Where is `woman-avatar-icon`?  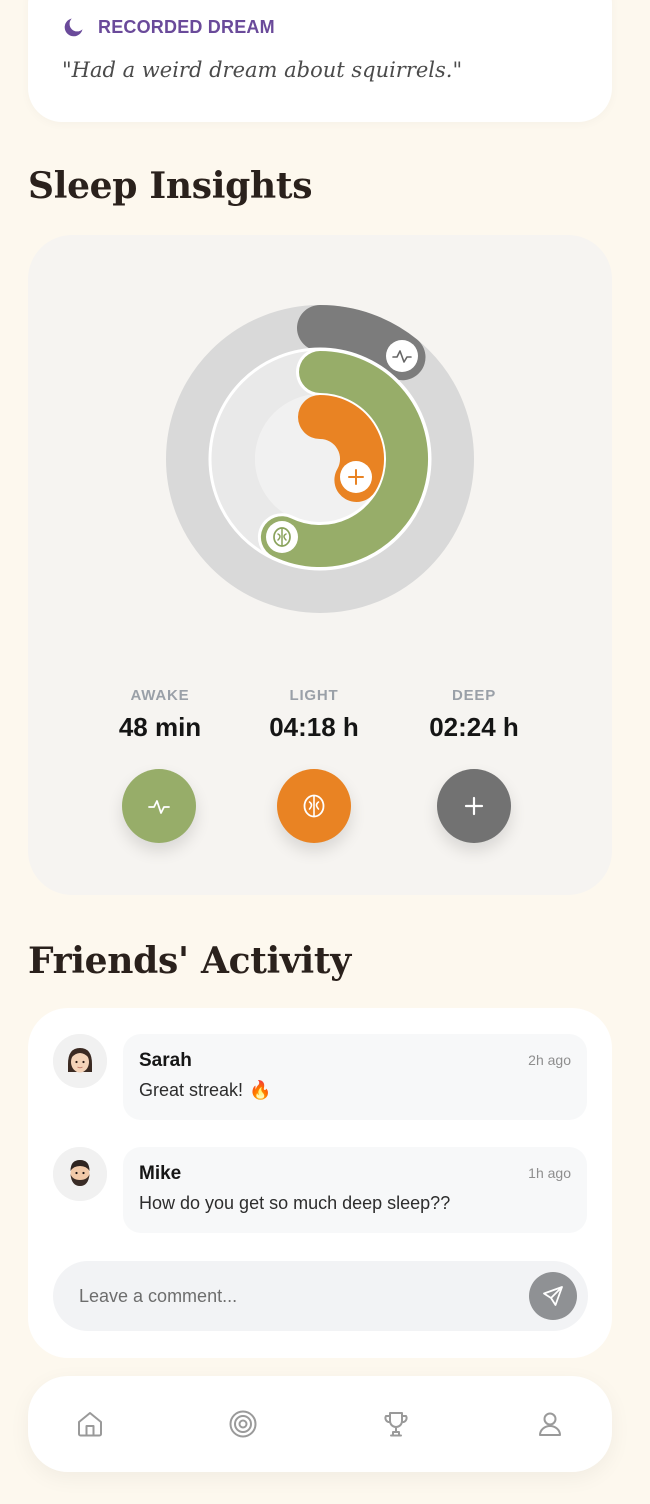
woman-avatar-icon is located at coordinates (80, 1061).